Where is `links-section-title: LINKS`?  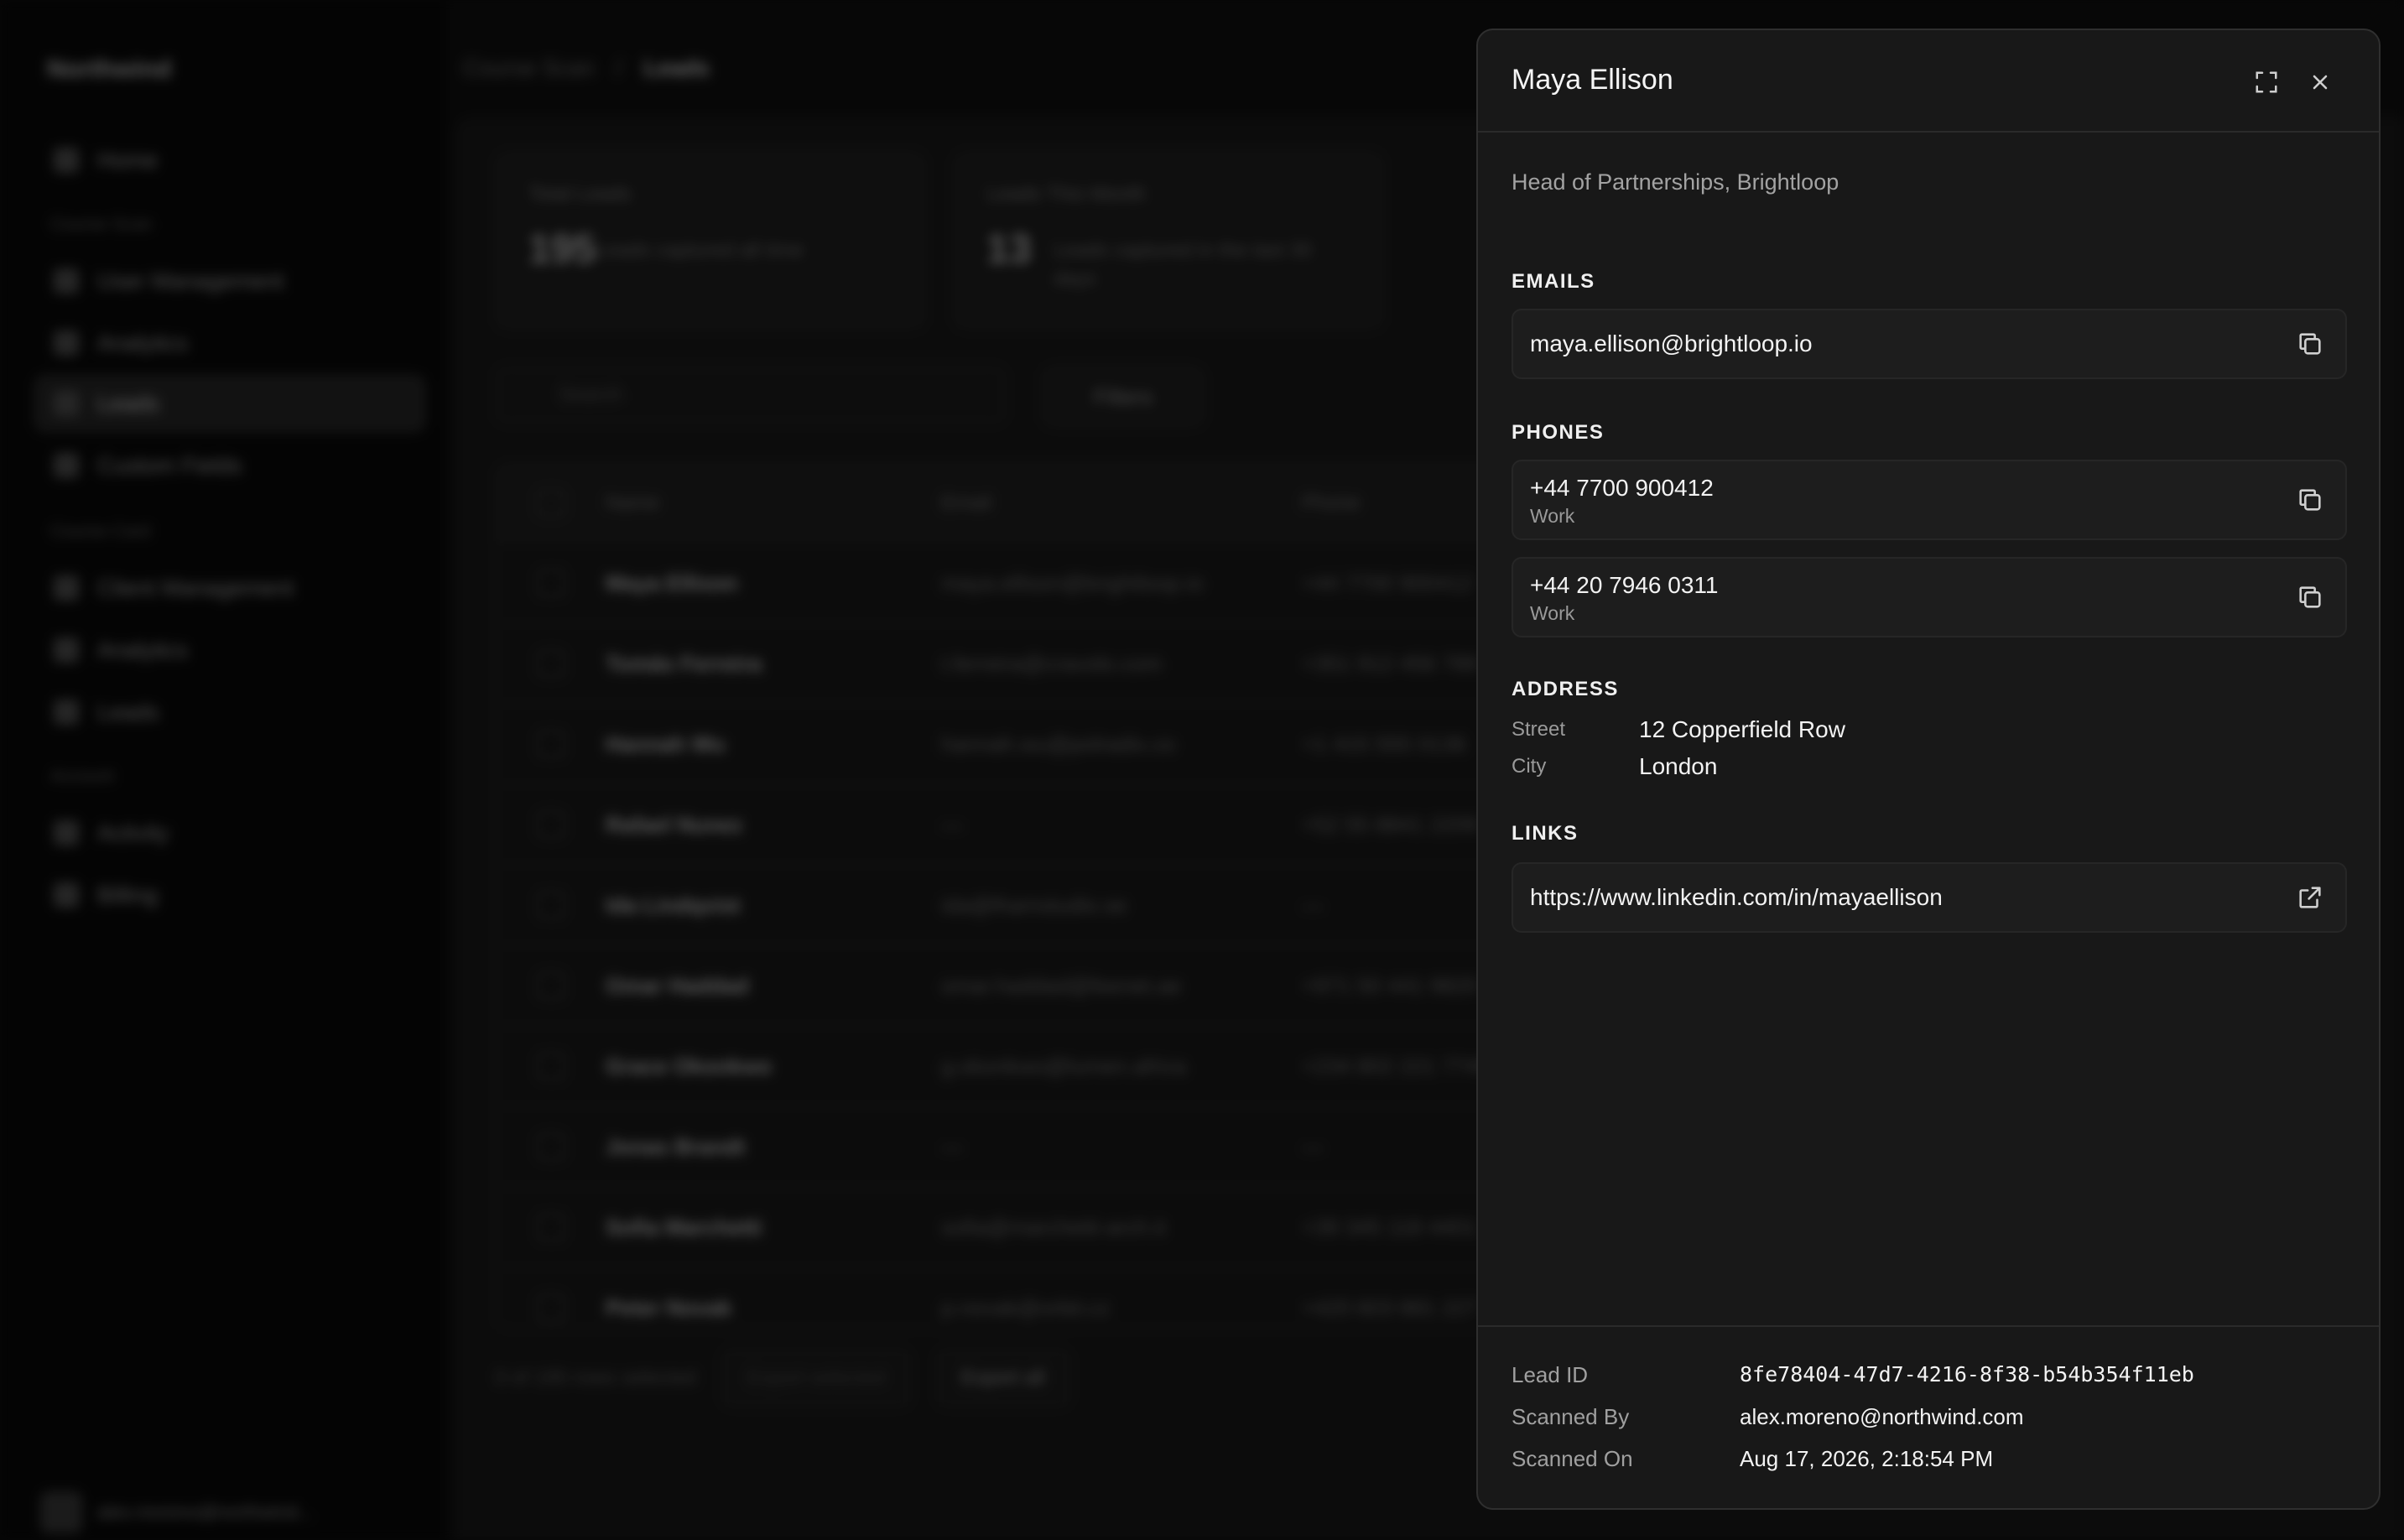
links-section-title: LINKS is located at coordinates (1546, 834).